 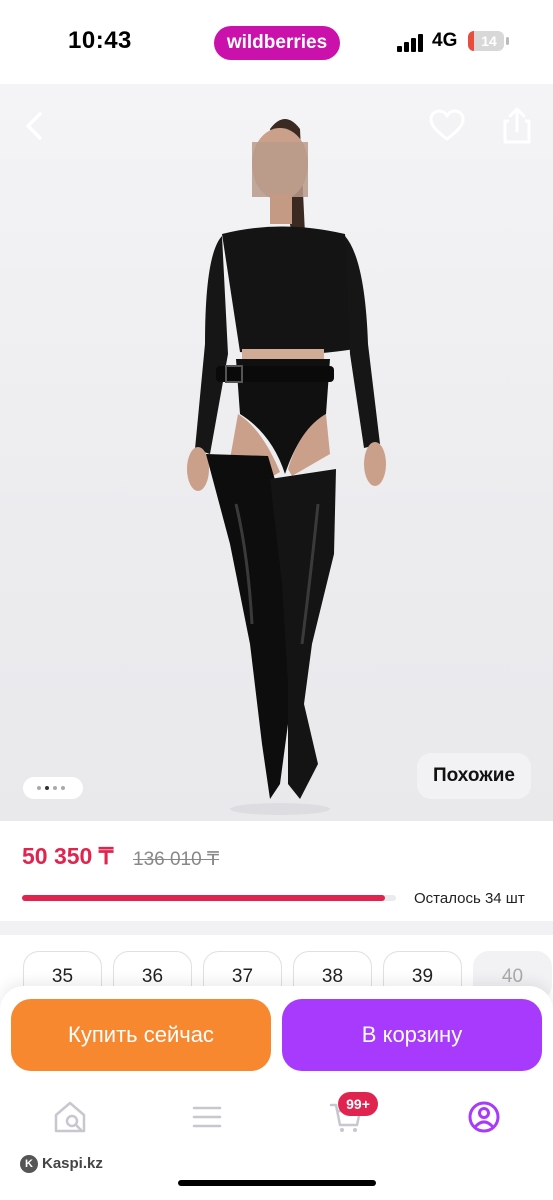 What do you see at coordinates (47, 788) in the screenshot?
I see `pagination-dot-active` at bounding box center [47, 788].